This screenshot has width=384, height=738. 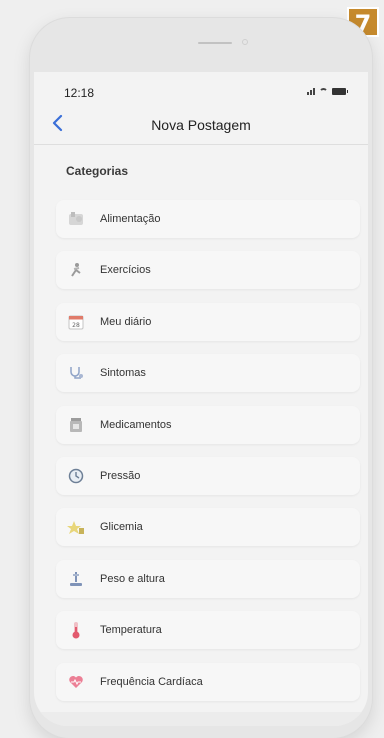 I want to click on food-icon, so click(x=76, y=219).